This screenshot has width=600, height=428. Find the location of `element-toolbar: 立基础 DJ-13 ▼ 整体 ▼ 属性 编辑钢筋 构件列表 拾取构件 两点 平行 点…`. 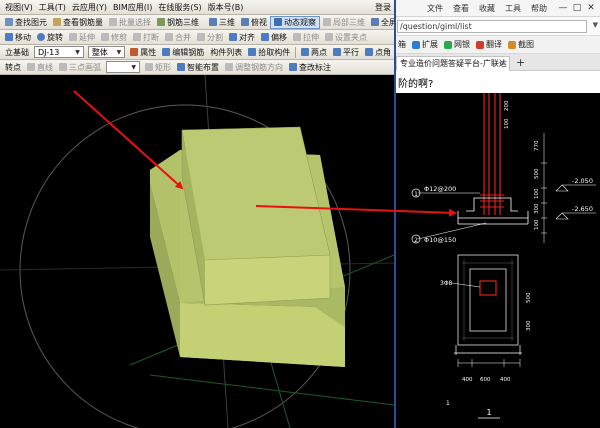

element-toolbar: 立基础 DJ-13 ▼ 整体 ▼ 属性 编辑钢筋 构件列表 拾取构件 两点 平行 点… is located at coordinates (197, 52).